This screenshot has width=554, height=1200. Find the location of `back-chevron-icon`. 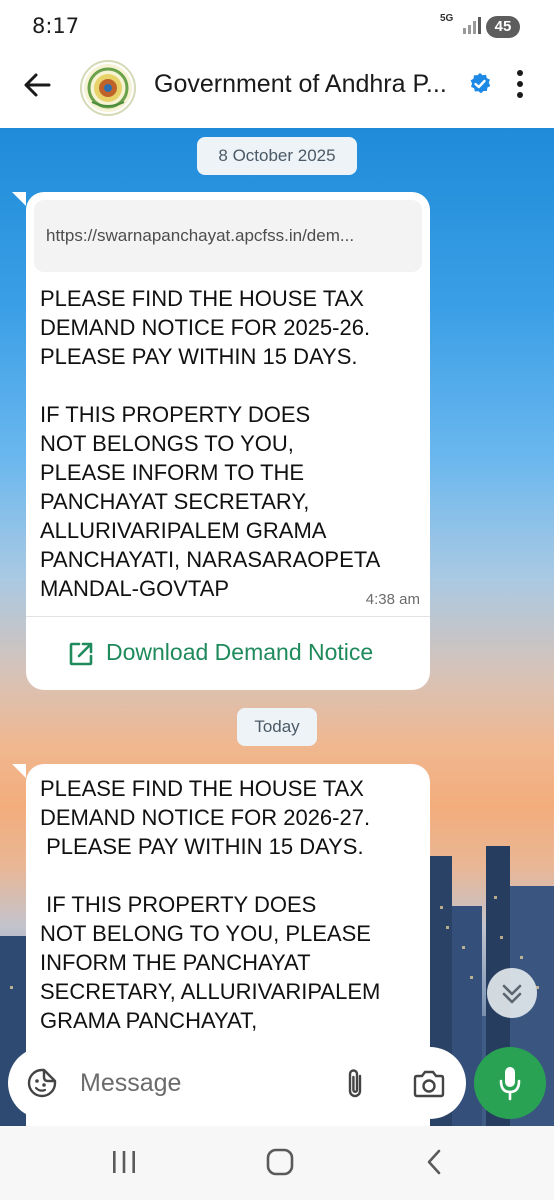

back-chevron-icon is located at coordinates (434, 1162).